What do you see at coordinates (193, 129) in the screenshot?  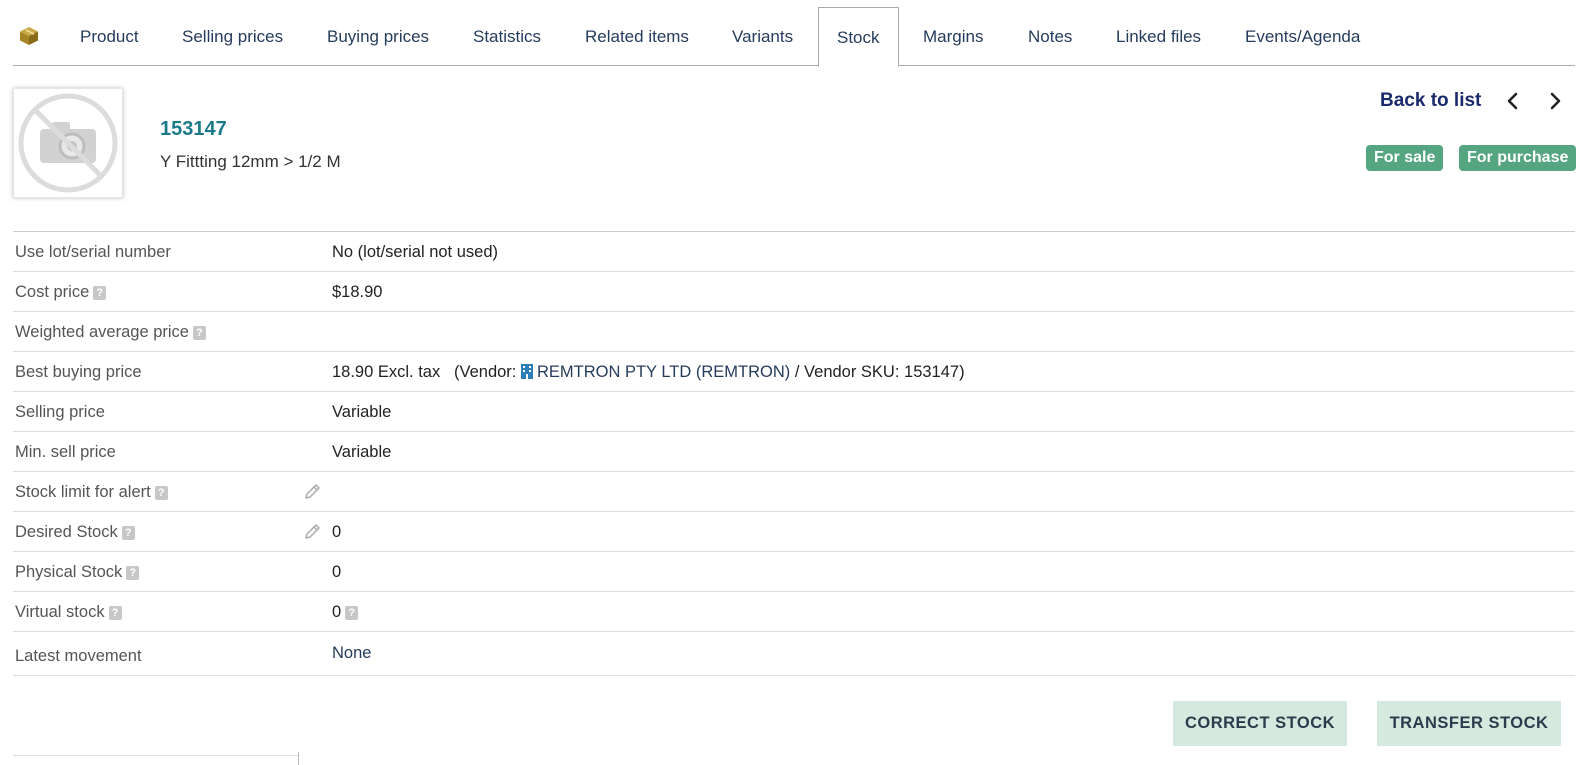 I see `product-ref: 153147` at bounding box center [193, 129].